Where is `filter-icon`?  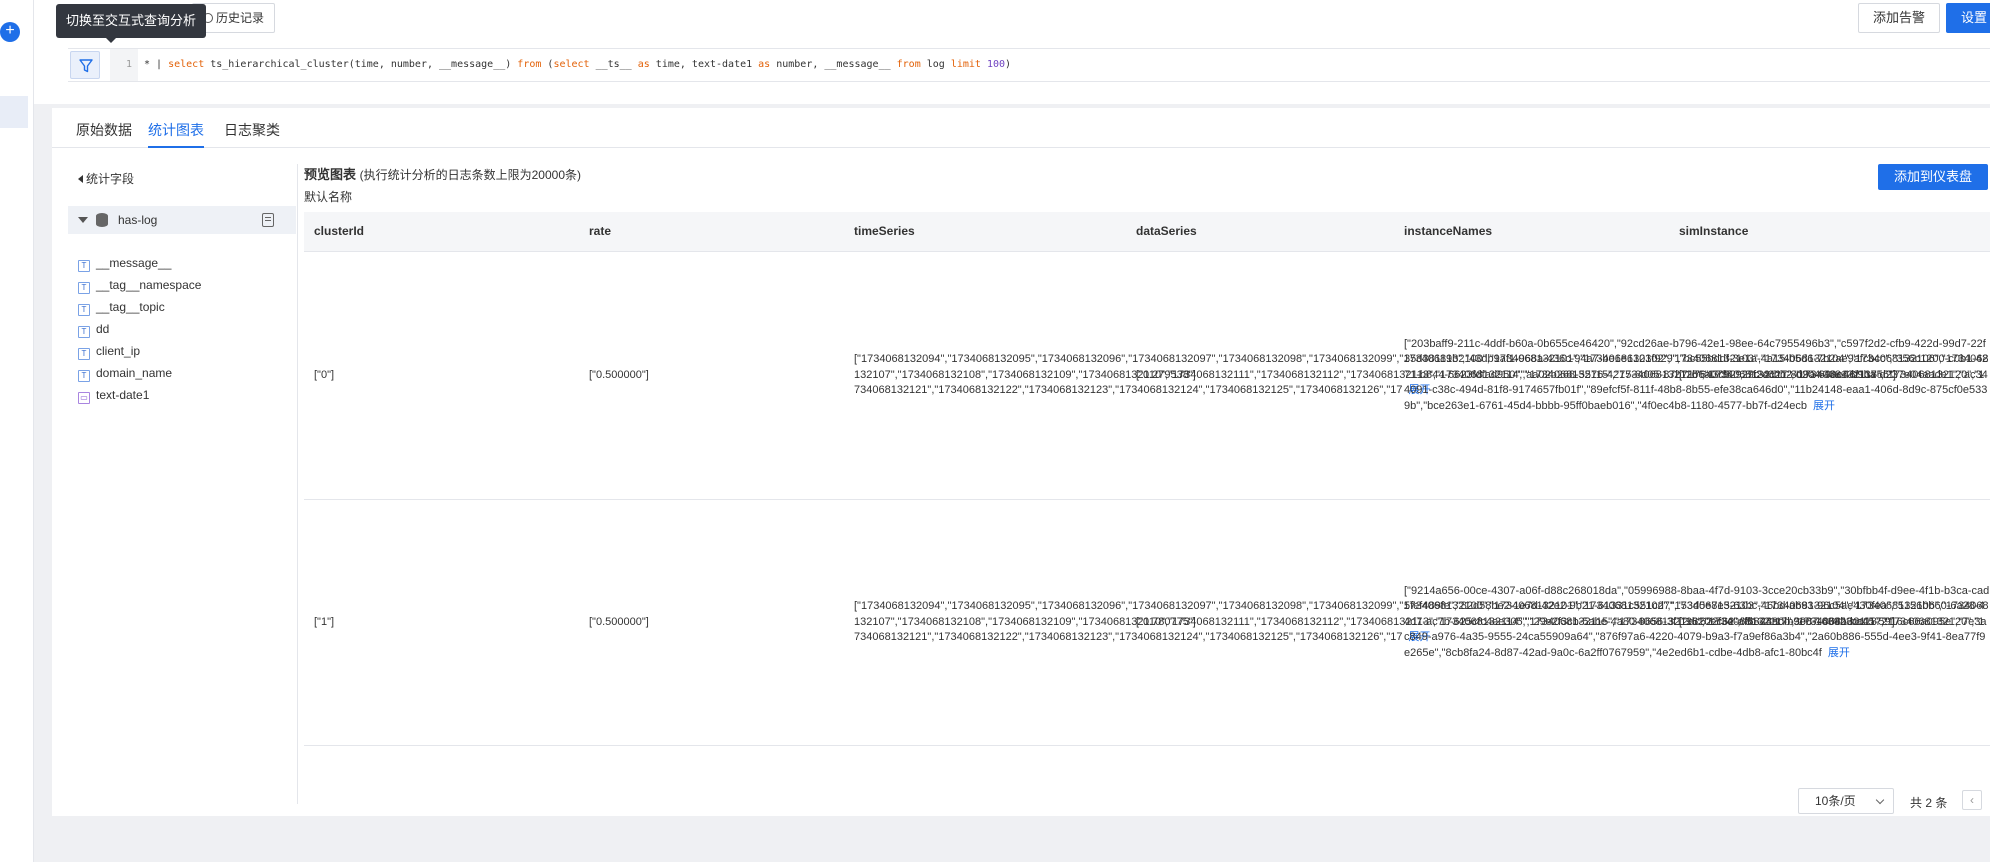
filter-icon is located at coordinates (86, 66).